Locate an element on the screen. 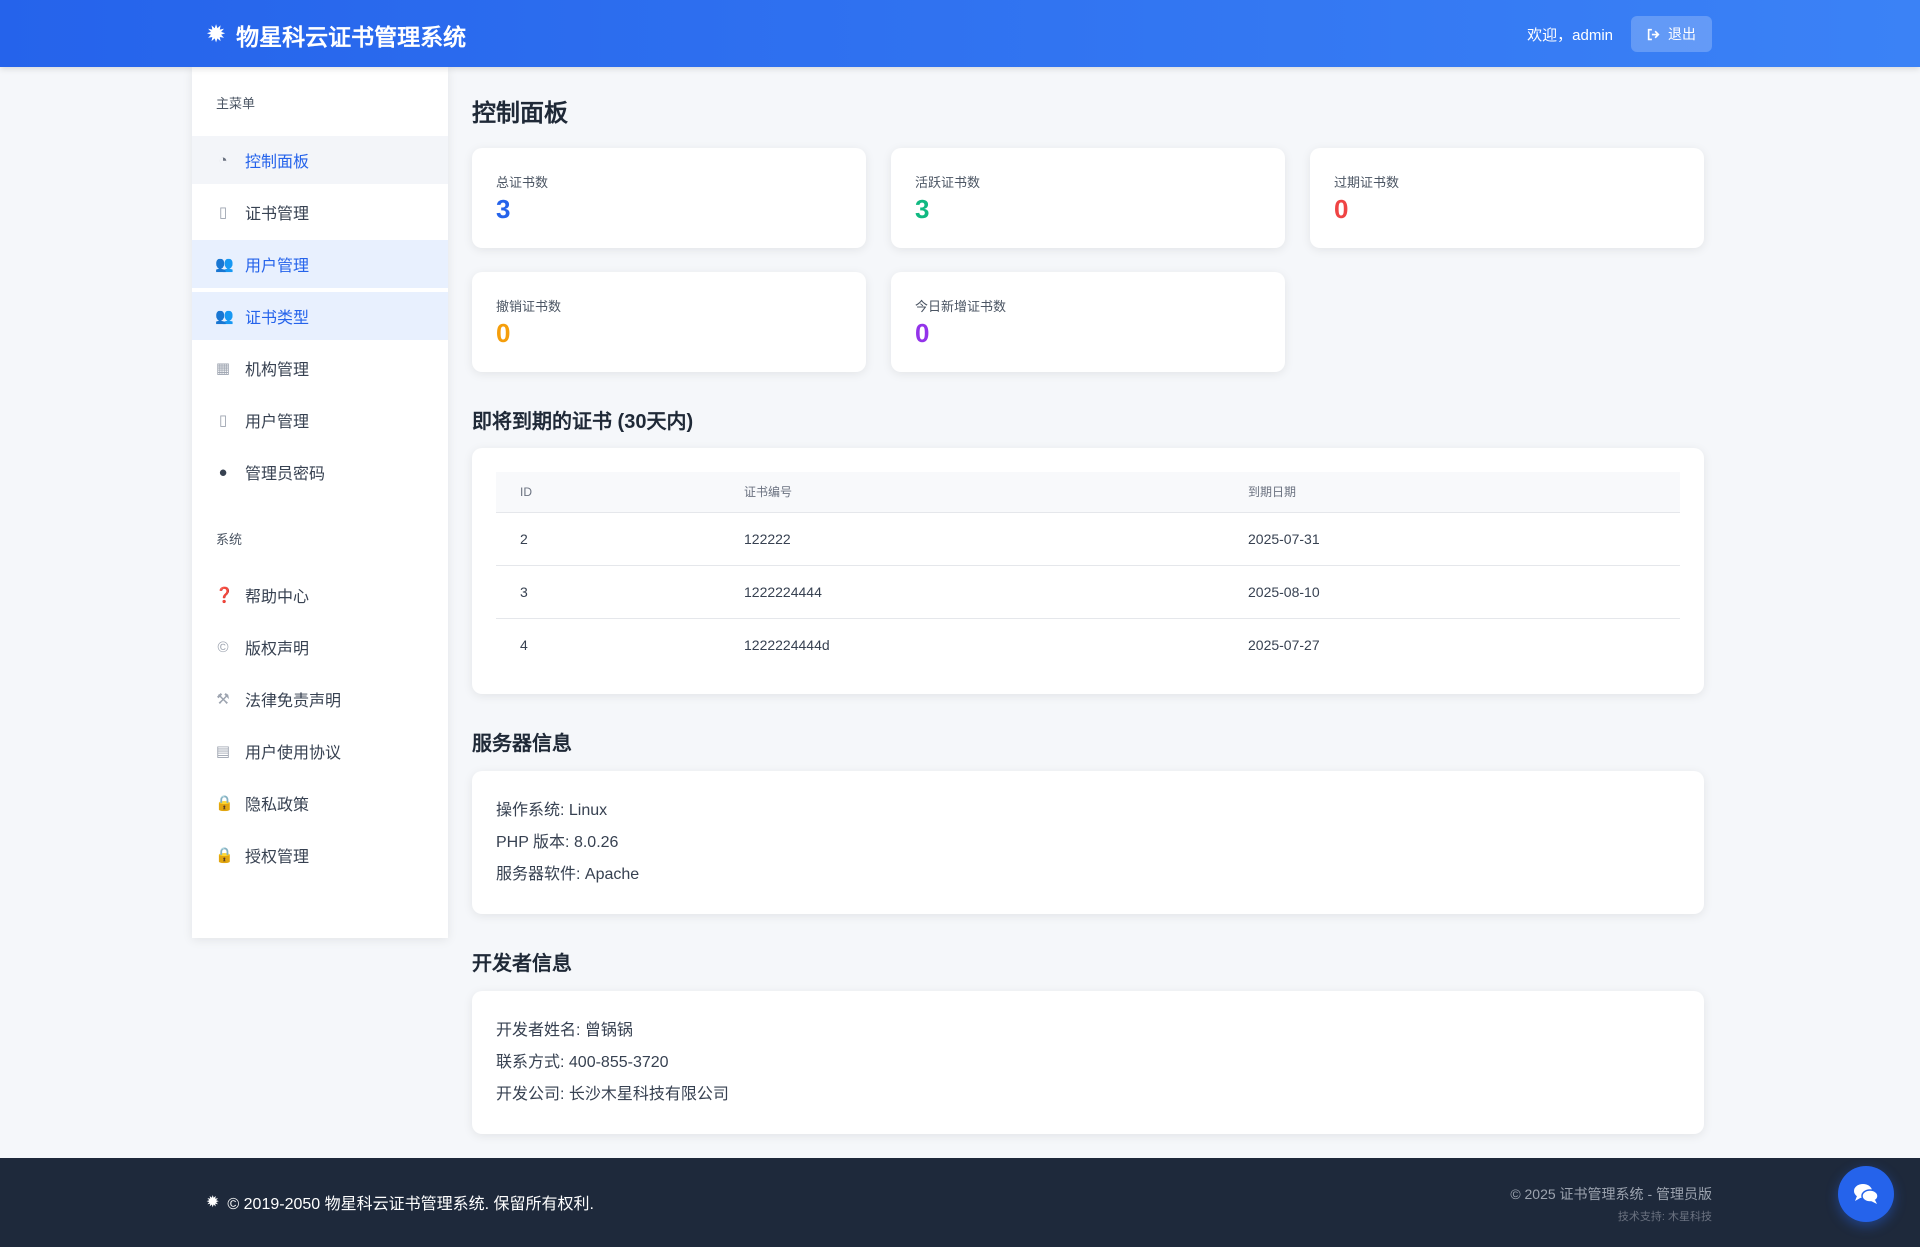  sidebar-item-cert-types: 👥 证书类型 is located at coordinates (320, 316).